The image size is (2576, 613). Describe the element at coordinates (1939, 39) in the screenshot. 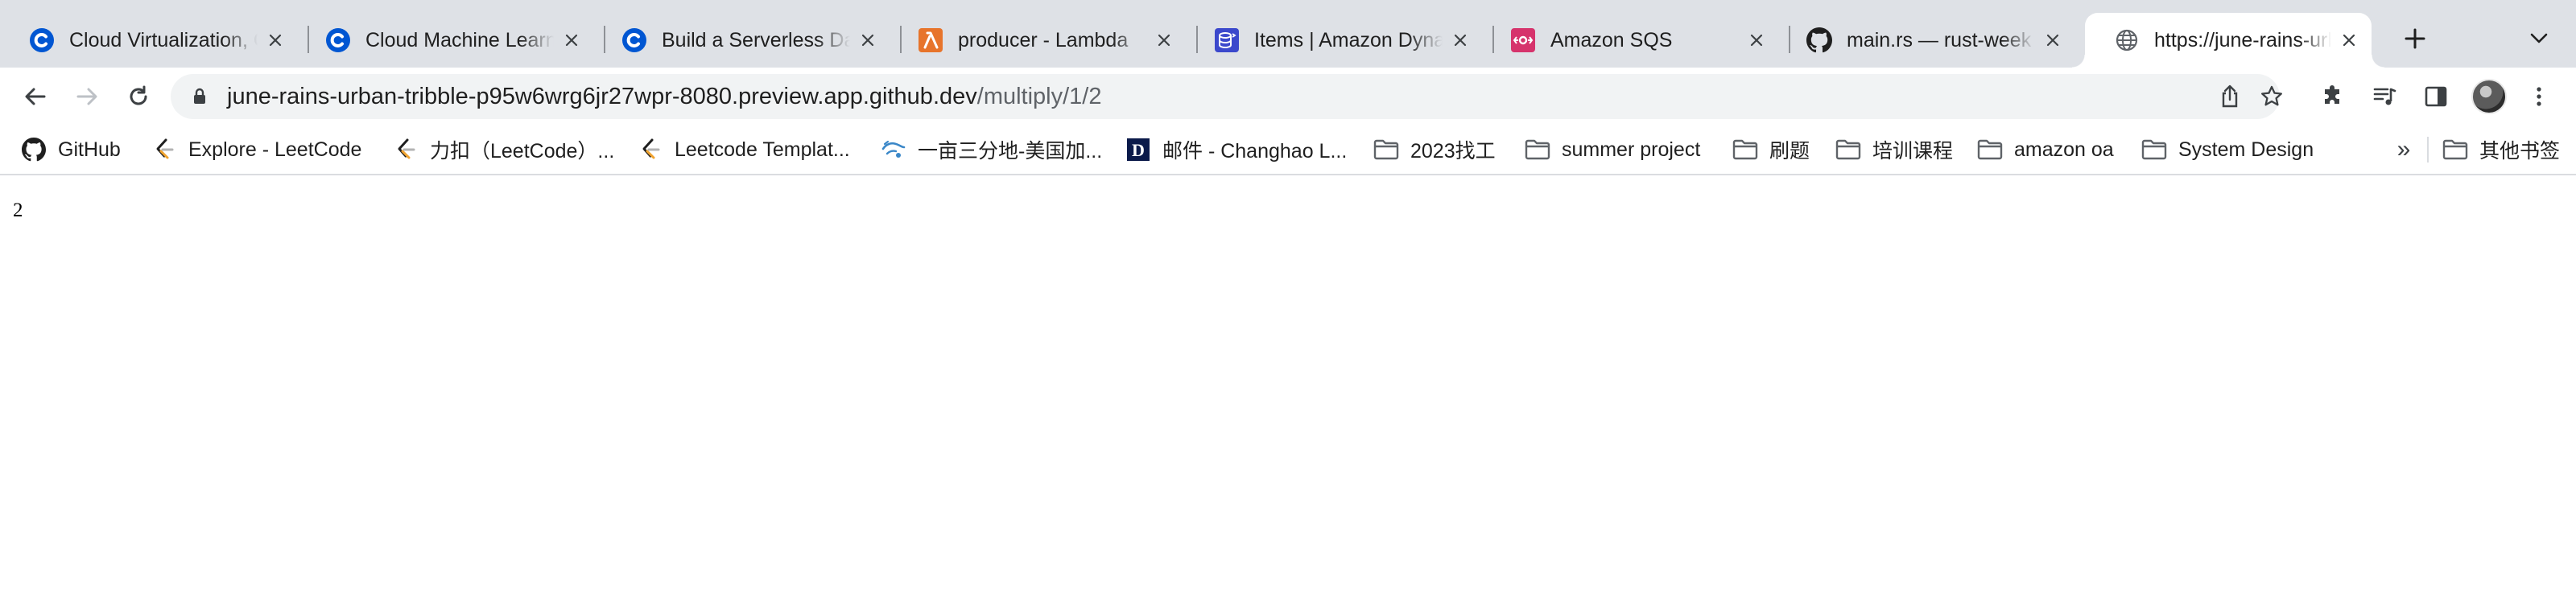

I see `tab-title: main.rs — rust-week` at that location.